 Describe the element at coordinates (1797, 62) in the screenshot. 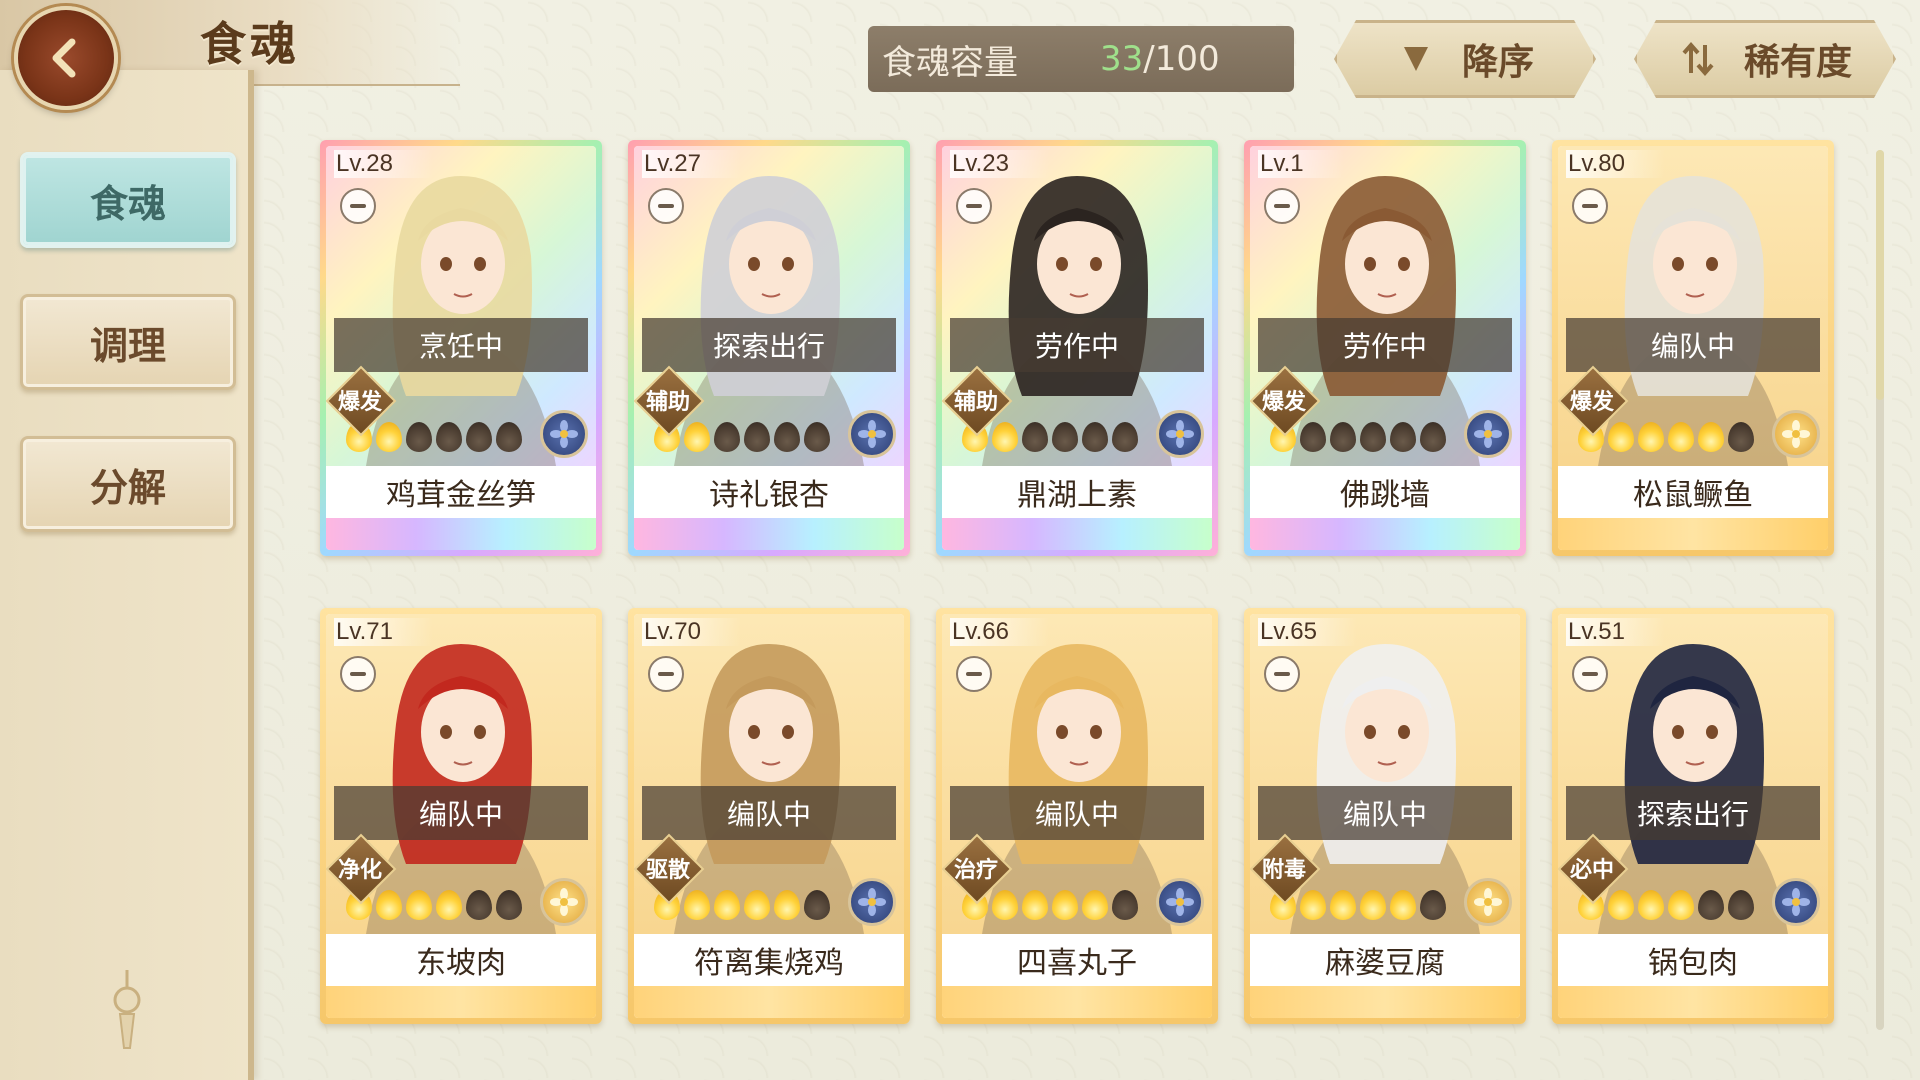

I see `sort-rarity-label: 稀有度` at that location.